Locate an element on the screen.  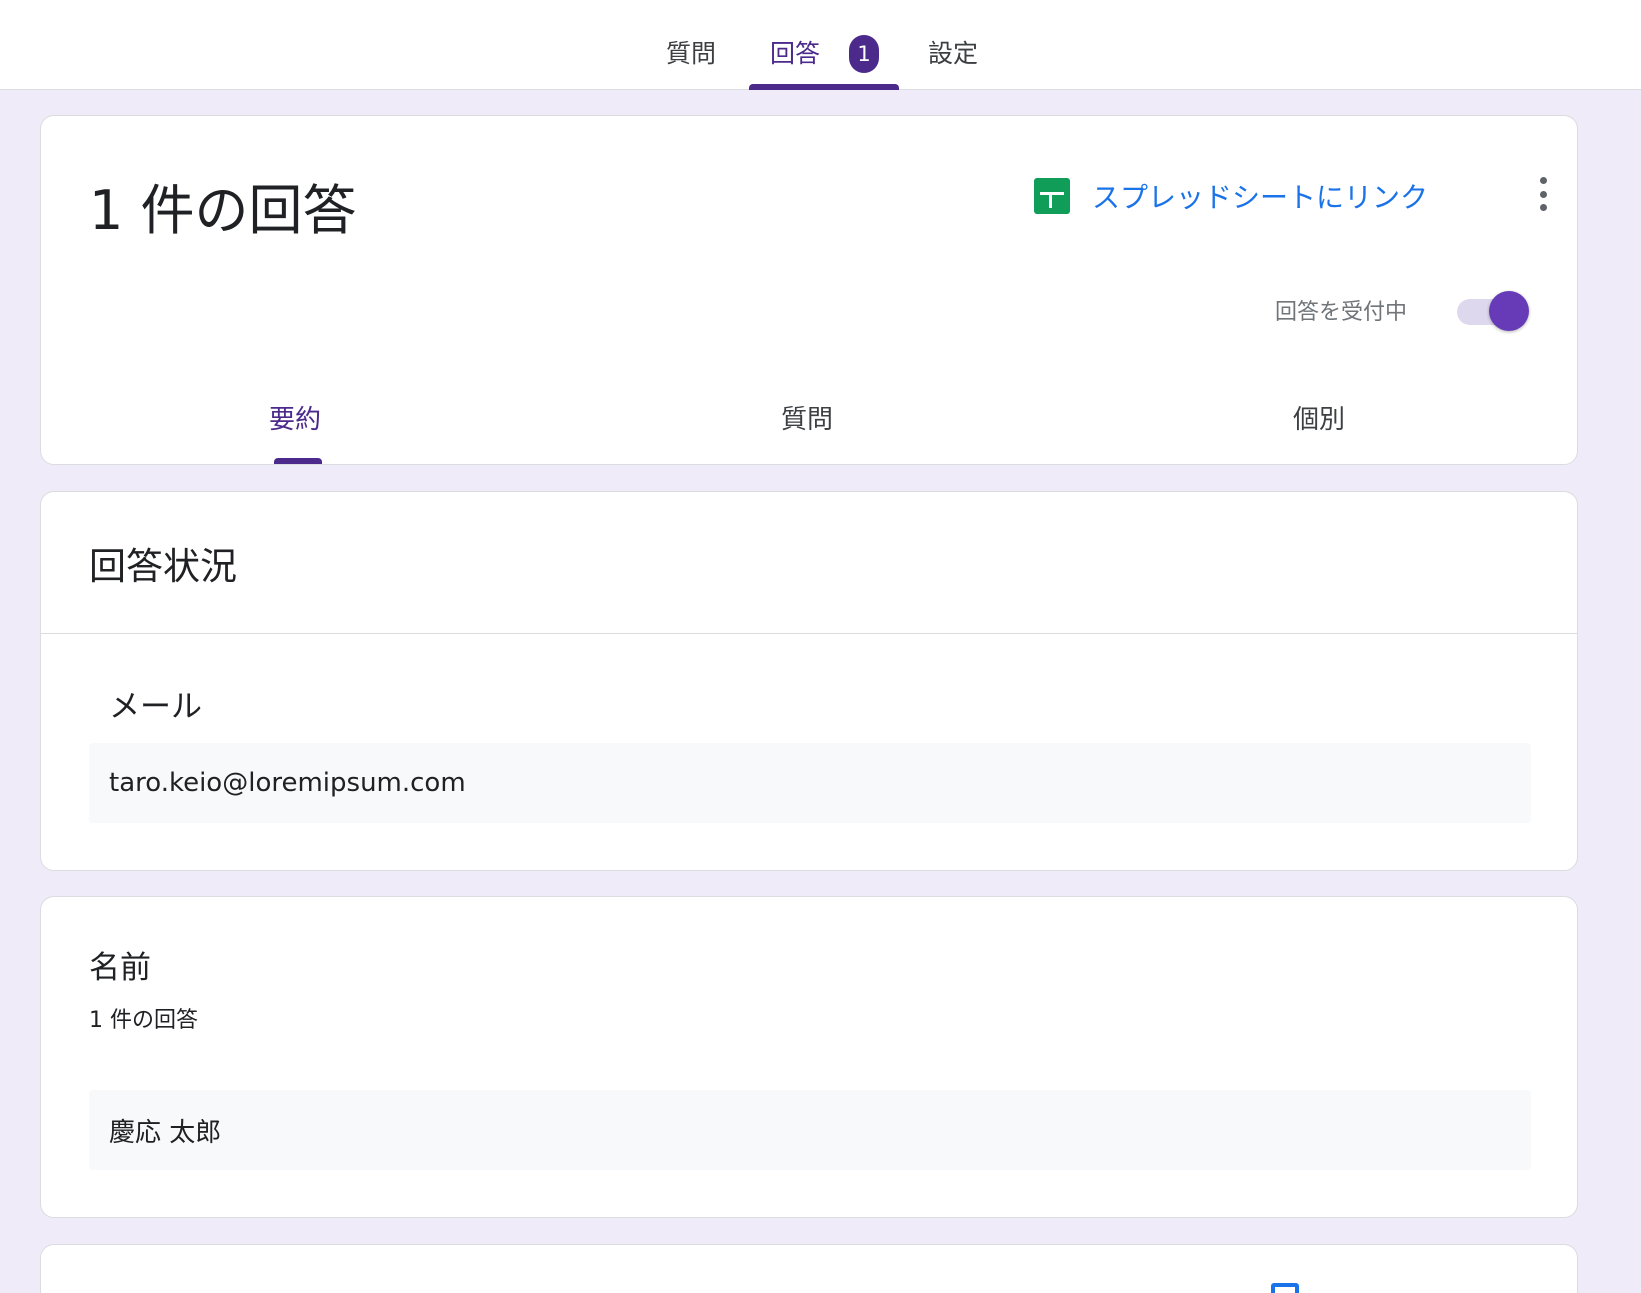
status-section-title: 回答状況 is located at coordinates (163, 566).